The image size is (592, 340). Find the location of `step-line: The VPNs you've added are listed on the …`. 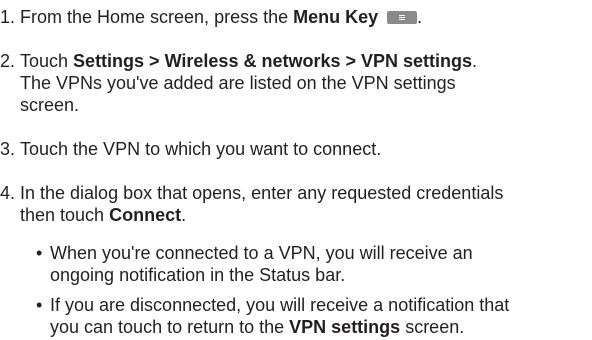

step-line: The VPNs you've added are listed on the … is located at coordinates (238, 83).